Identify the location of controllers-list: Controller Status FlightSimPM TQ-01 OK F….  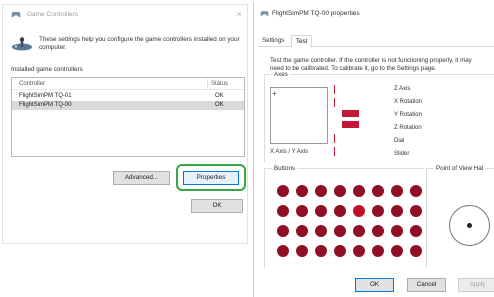
(128, 117).